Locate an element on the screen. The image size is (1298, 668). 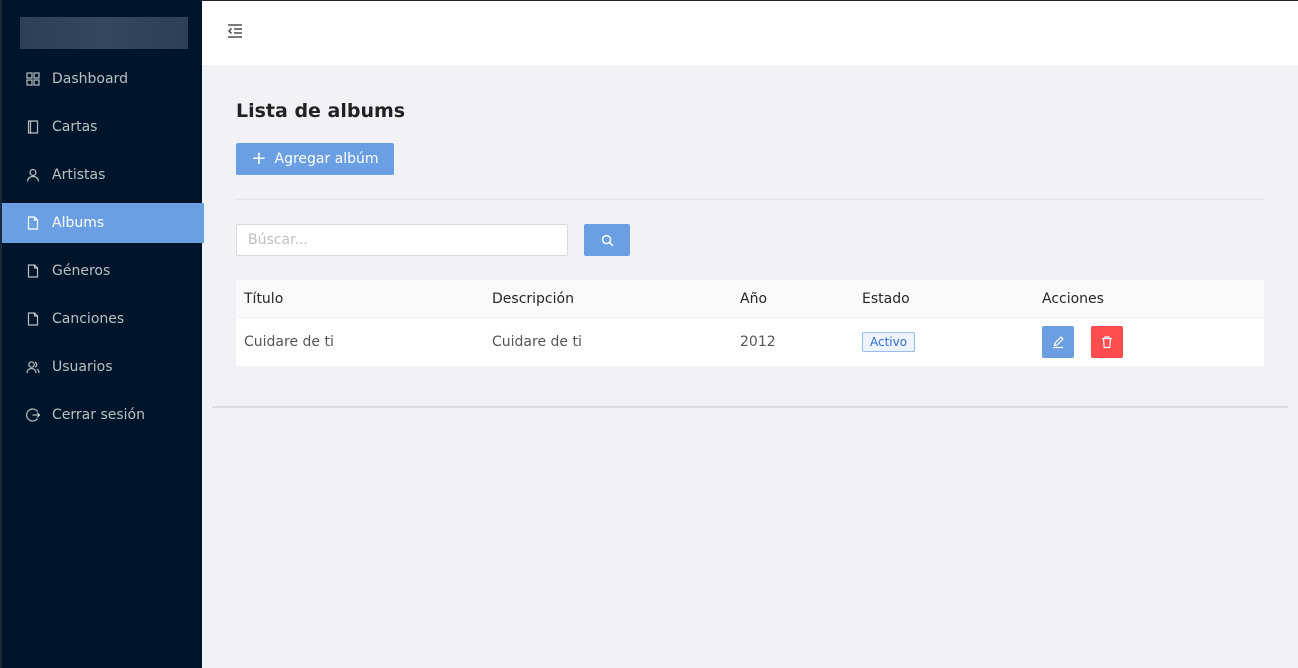
search-icon is located at coordinates (607, 240).